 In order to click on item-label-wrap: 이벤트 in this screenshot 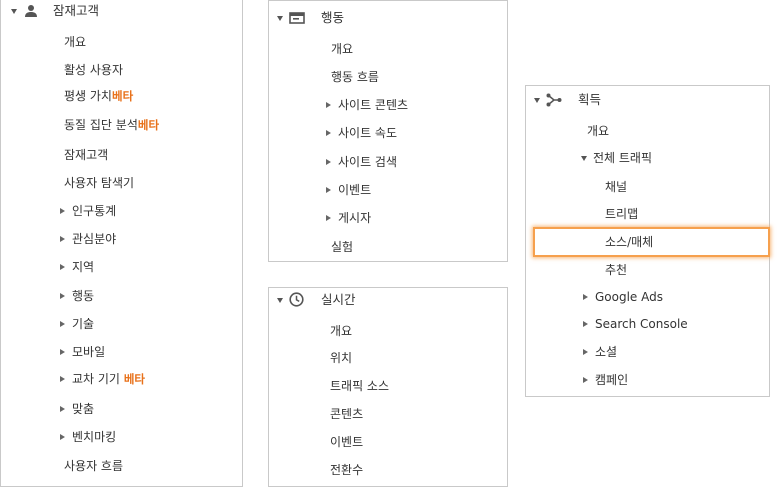, I will do `click(348, 190)`.